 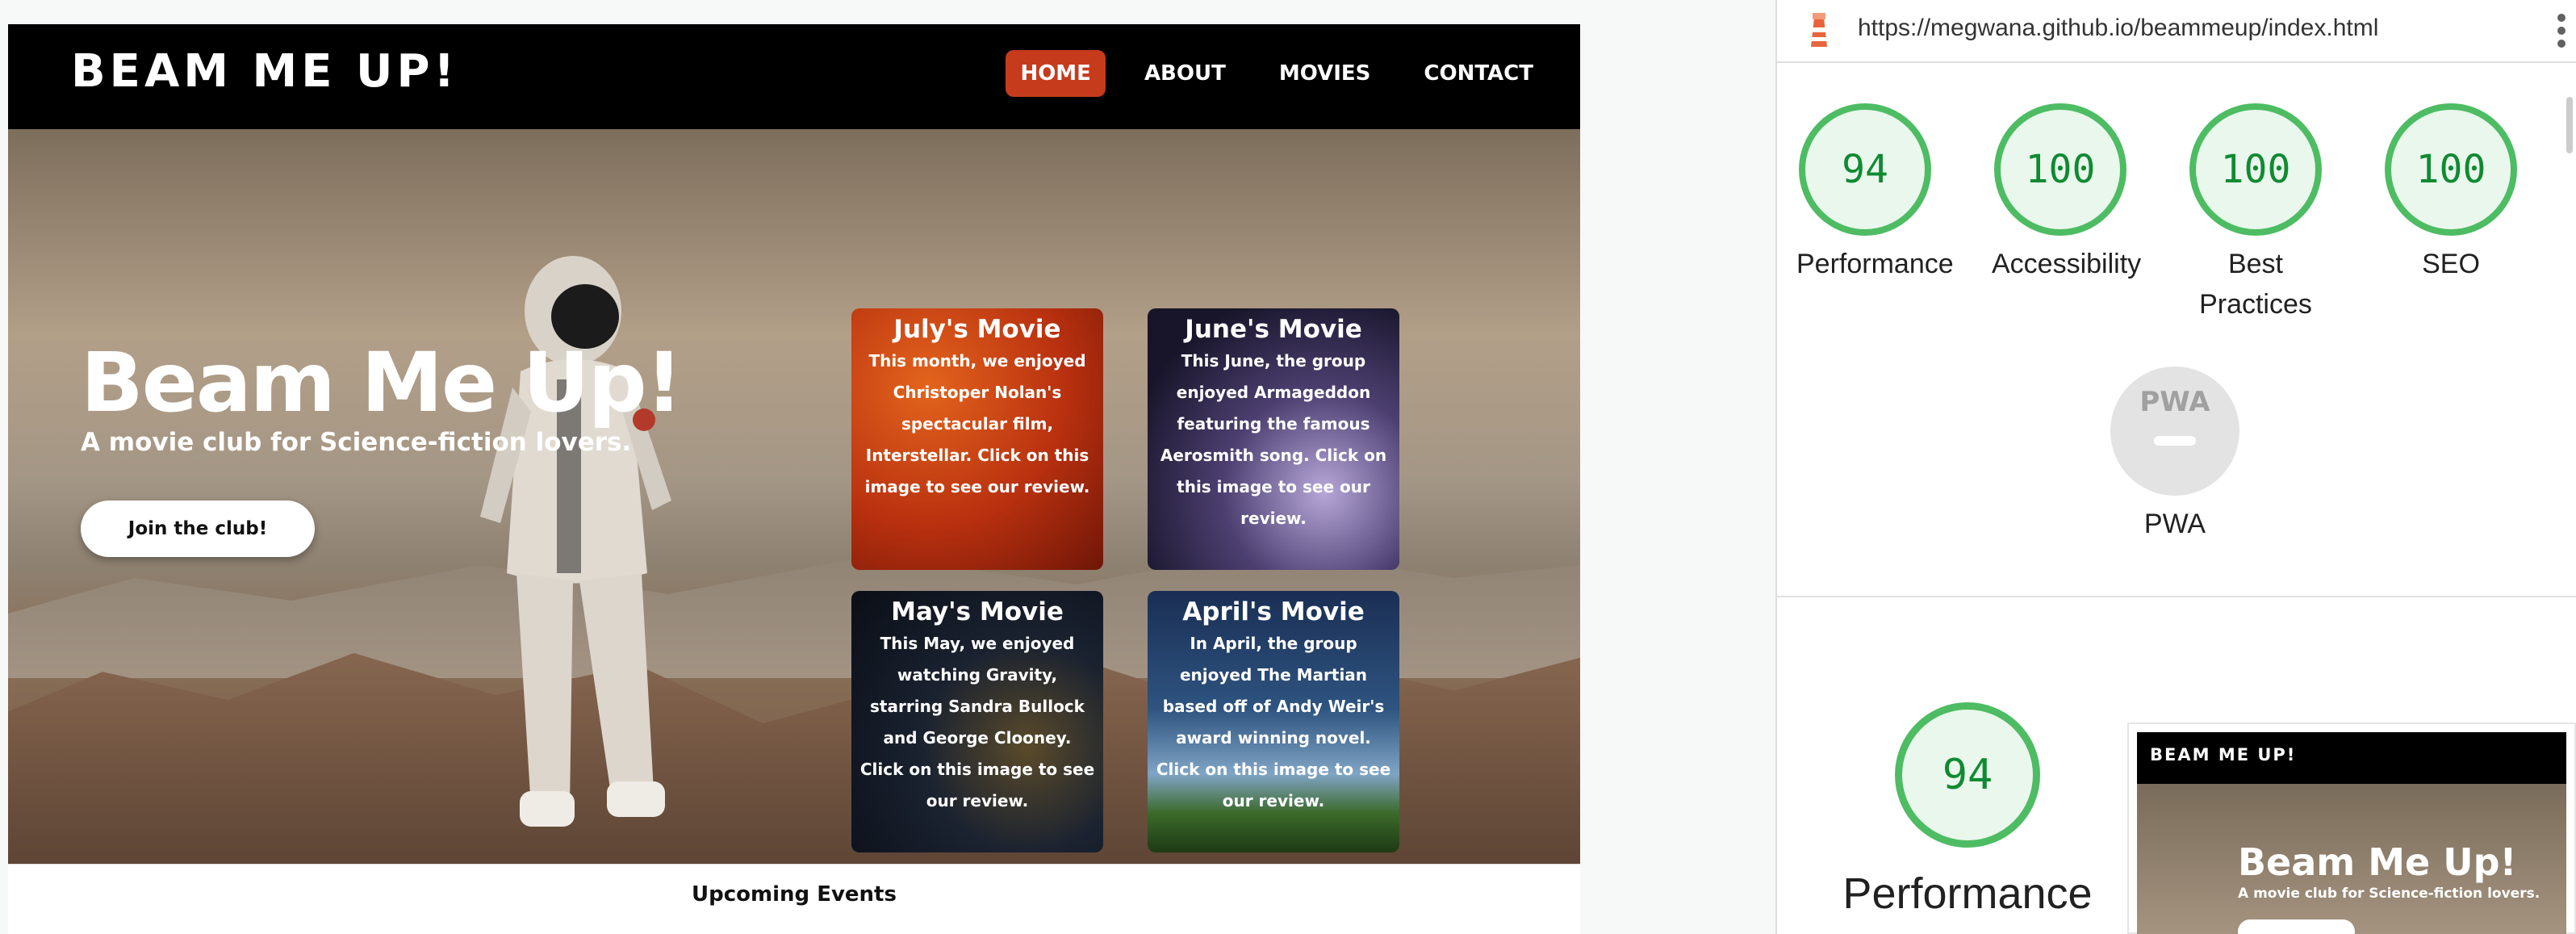 I want to click on score-label: SEO, so click(x=2451, y=264).